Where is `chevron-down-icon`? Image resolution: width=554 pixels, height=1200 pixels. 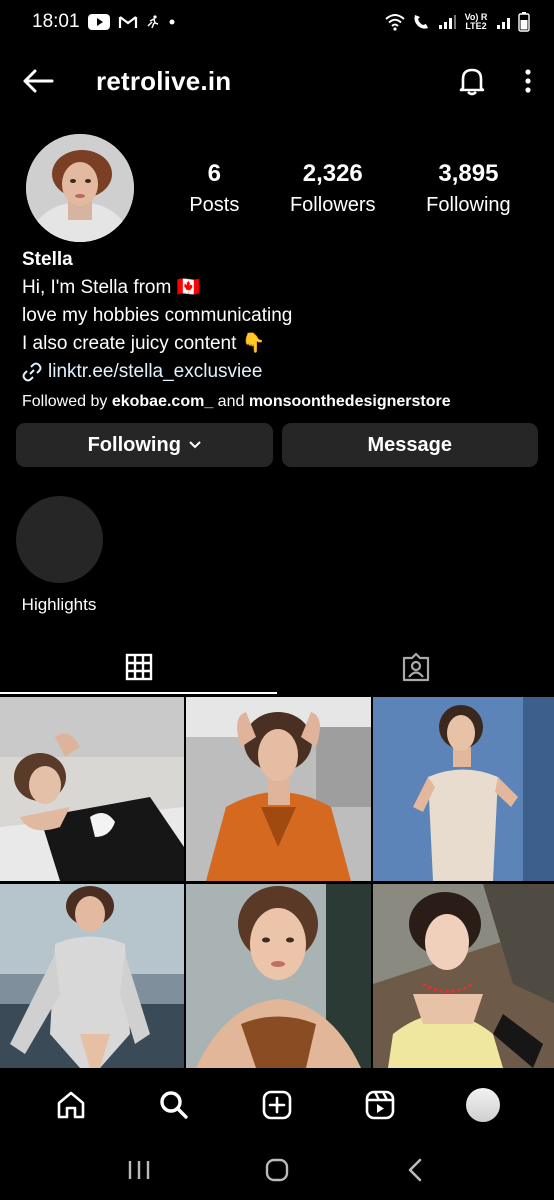
chevron-down-icon is located at coordinates (195, 445).